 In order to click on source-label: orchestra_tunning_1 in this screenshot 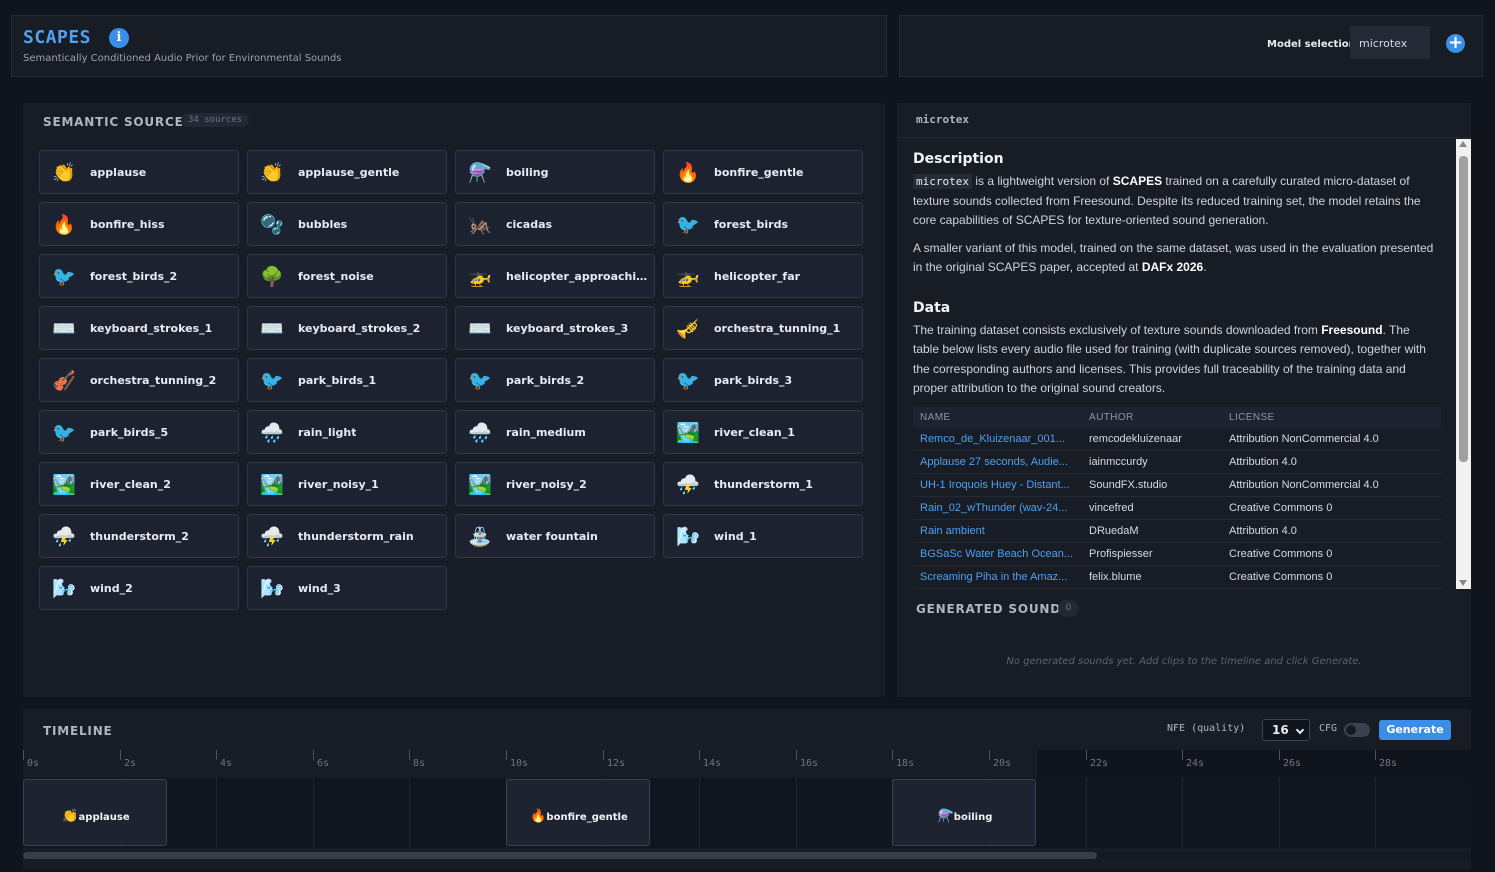, I will do `click(777, 328)`.